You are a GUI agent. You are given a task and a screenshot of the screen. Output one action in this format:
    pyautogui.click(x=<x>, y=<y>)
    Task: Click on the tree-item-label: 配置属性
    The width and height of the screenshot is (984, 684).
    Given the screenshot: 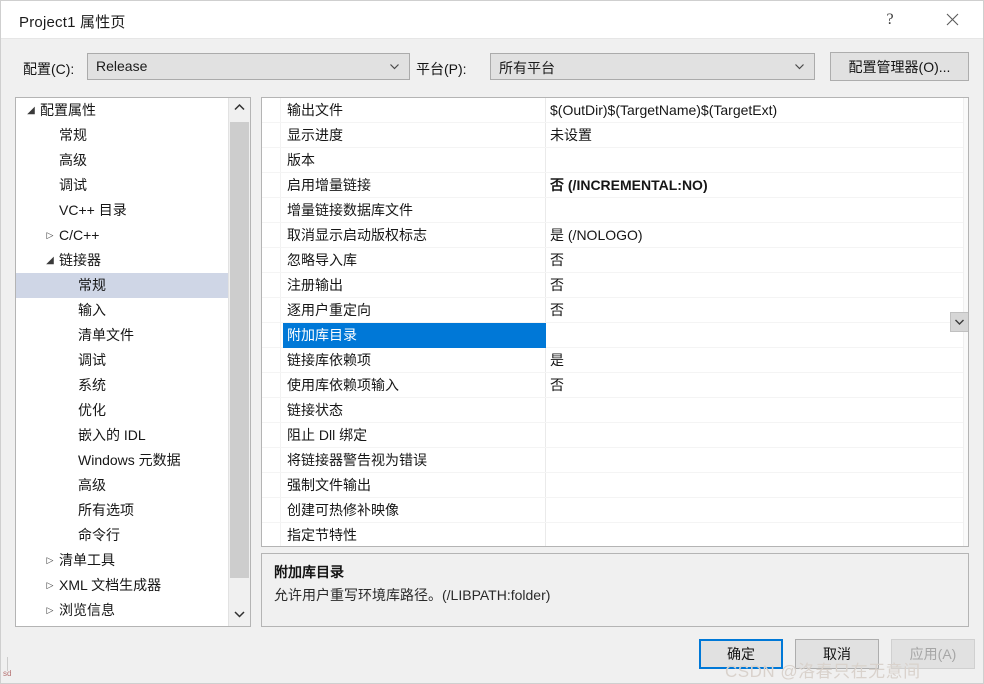 What is the action you would take?
    pyautogui.click(x=68, y=110)
    